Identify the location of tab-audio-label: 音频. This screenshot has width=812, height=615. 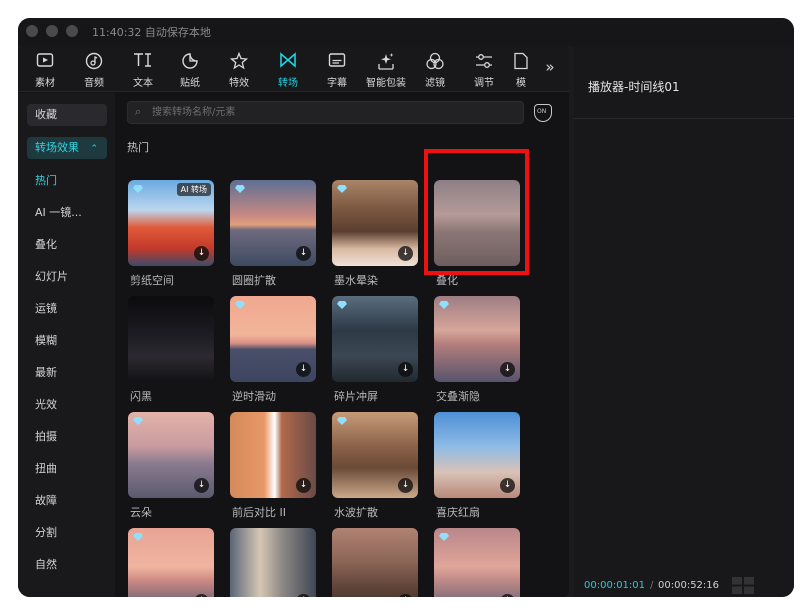
(94, 83).